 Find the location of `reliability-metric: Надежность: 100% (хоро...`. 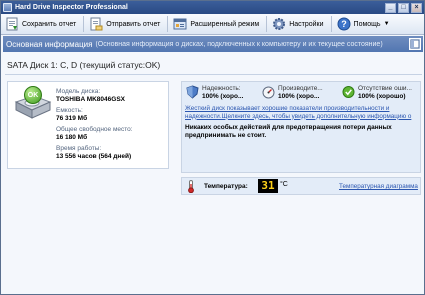

reliability-metric: Надежность: 100% (хоро... is located at coordinates (214, 92).